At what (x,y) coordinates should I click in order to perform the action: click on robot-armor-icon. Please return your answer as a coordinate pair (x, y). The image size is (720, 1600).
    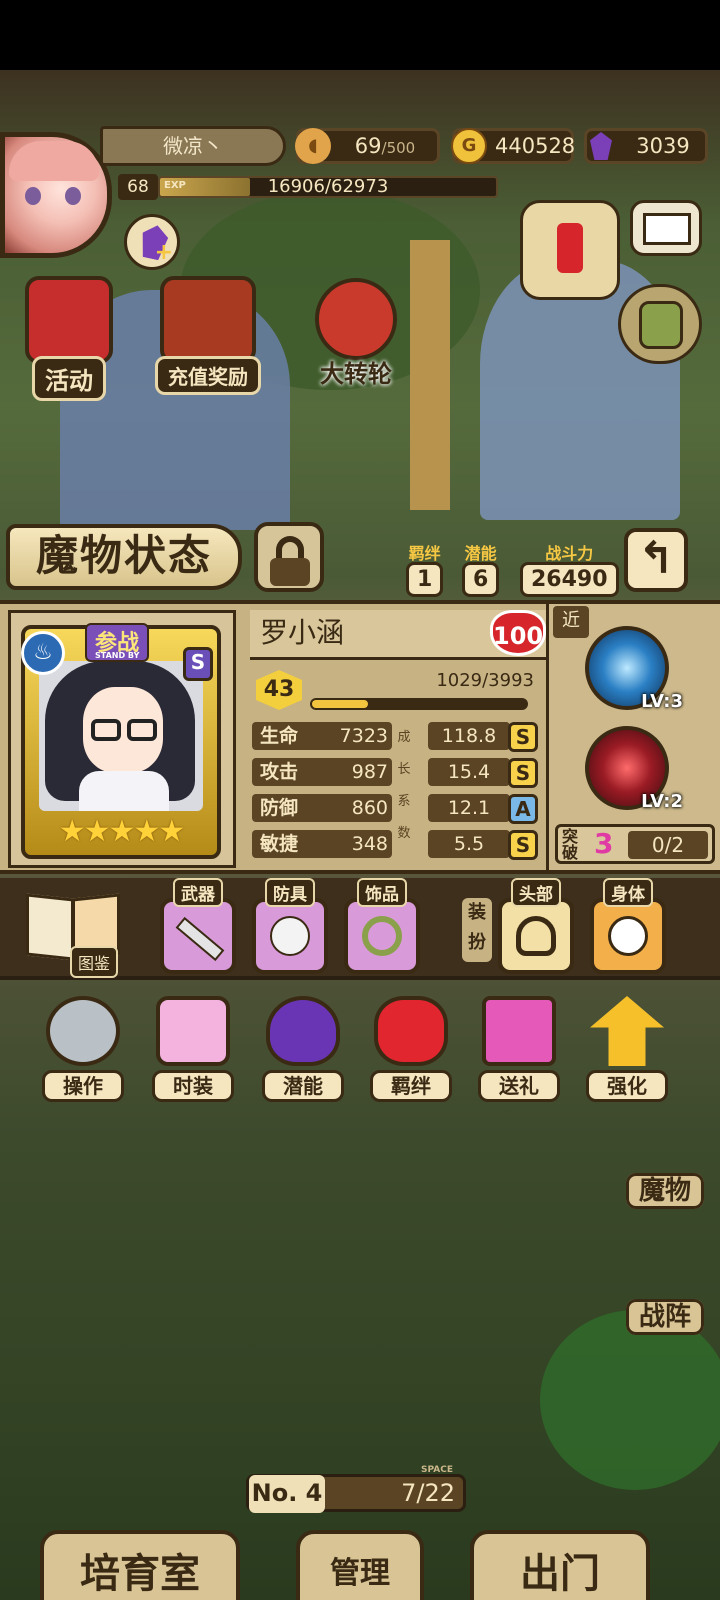
    Looking at the image, I should click on (290, 936).